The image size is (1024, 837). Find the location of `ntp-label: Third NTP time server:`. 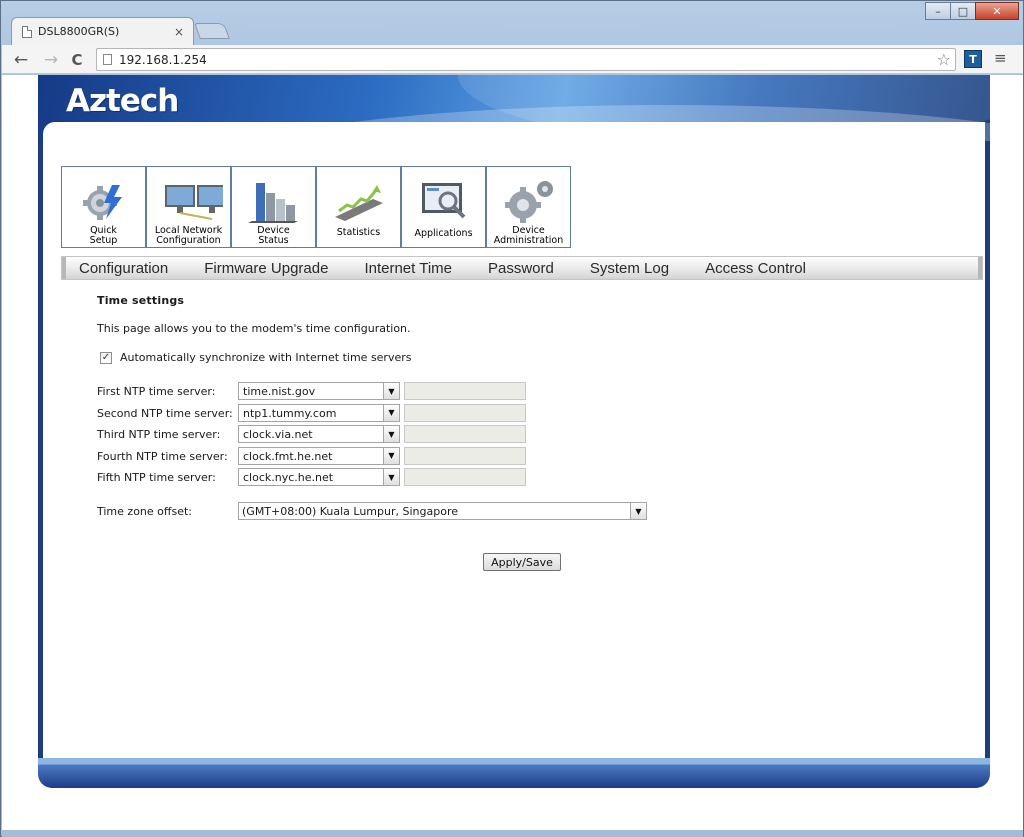

ntp-label: Third NTP time server: is located at coordinates (159, 434).